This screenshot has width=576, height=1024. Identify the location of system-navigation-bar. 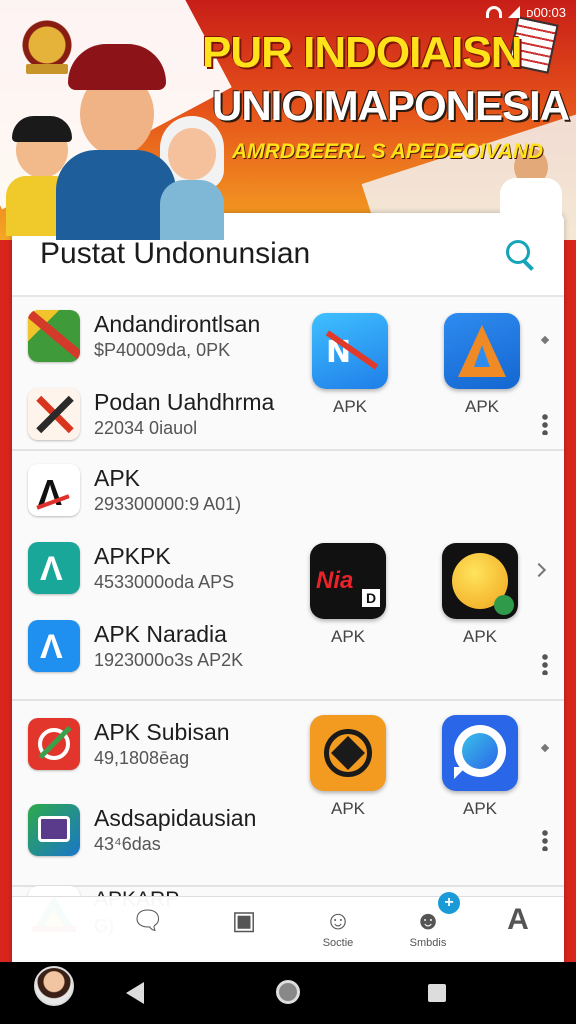
(288, 993).